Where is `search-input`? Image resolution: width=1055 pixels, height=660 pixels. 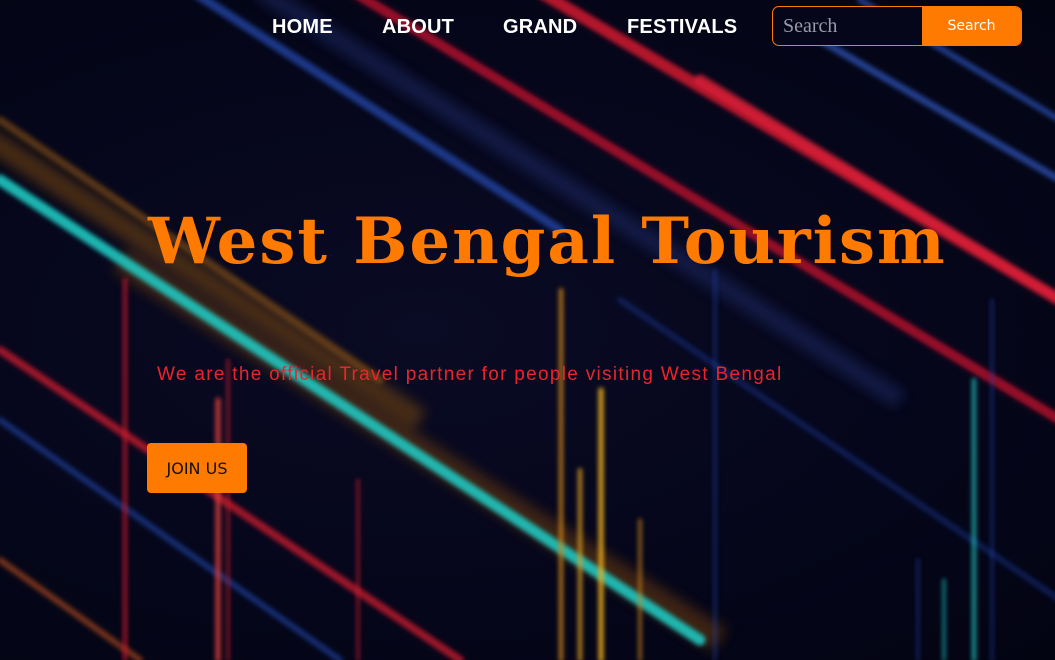 search-input is located at coordinates (847, 26).